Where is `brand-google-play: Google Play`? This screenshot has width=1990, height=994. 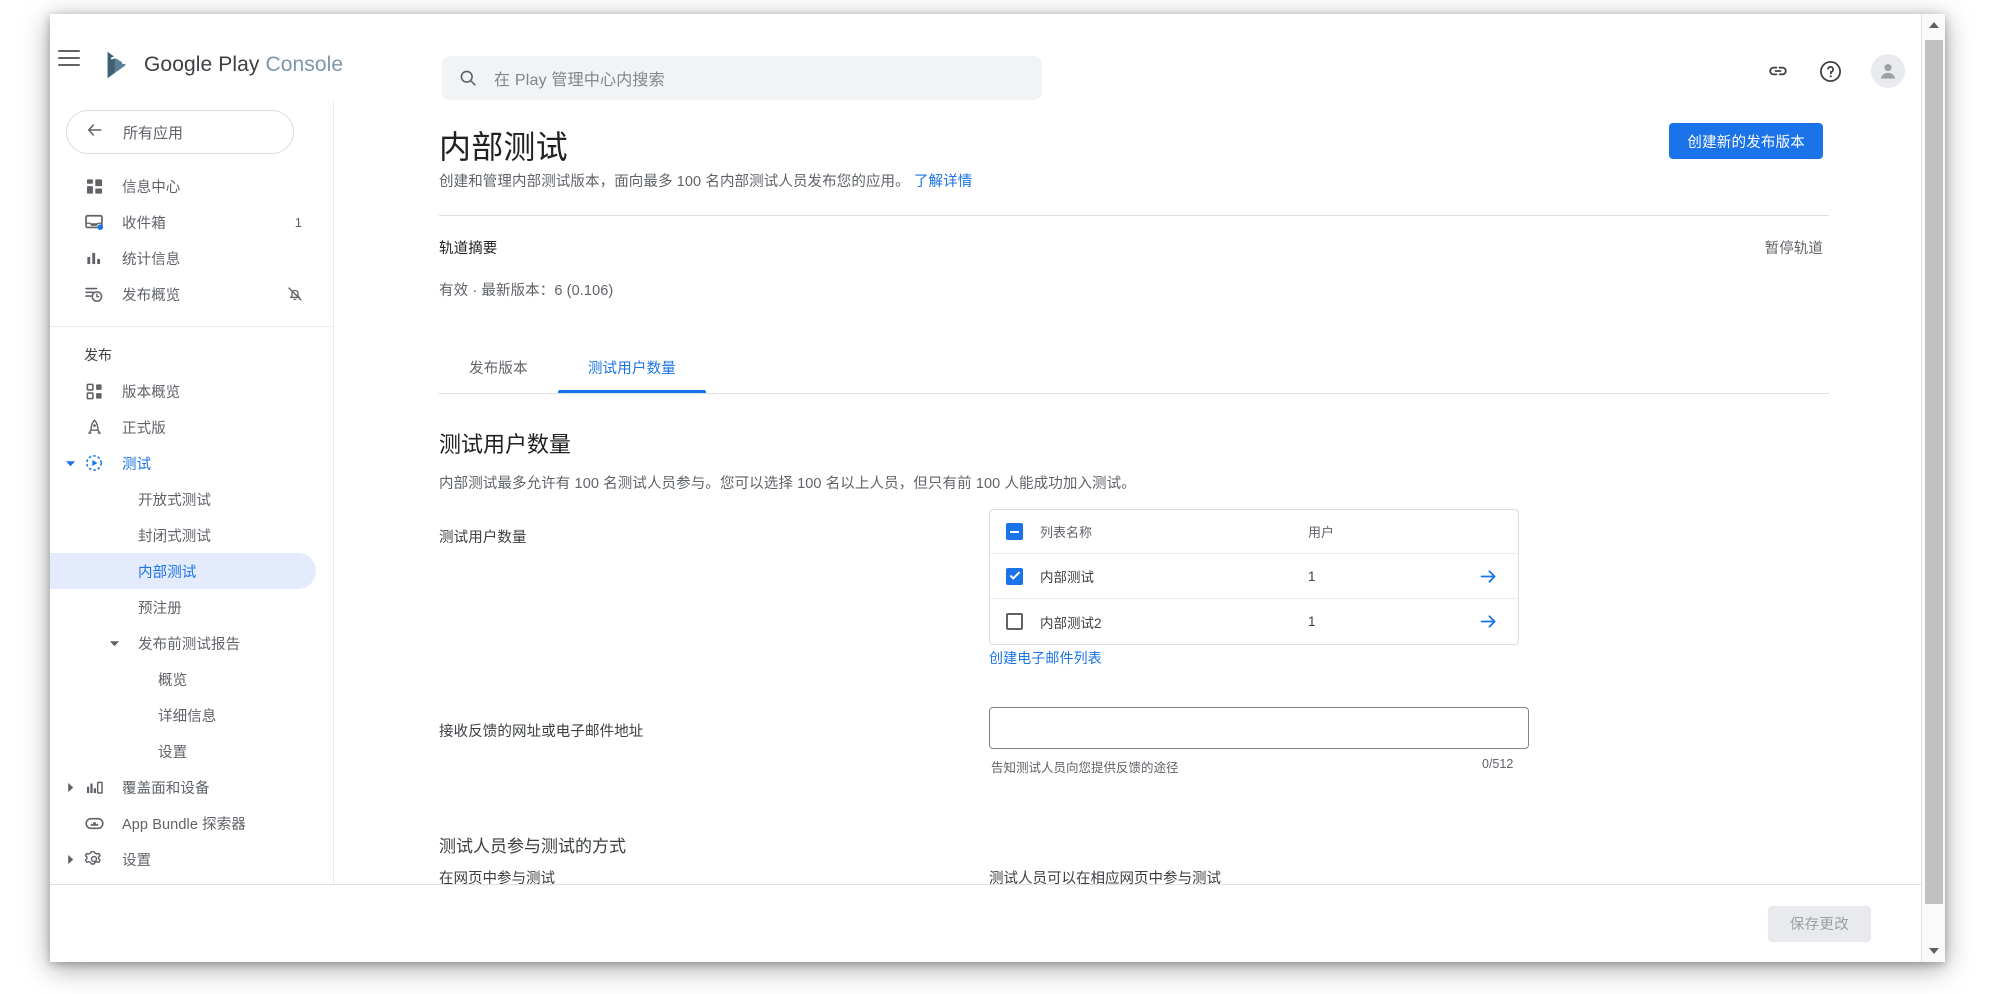
brand-google-play: Google Play is located at coordinates (202, 64).